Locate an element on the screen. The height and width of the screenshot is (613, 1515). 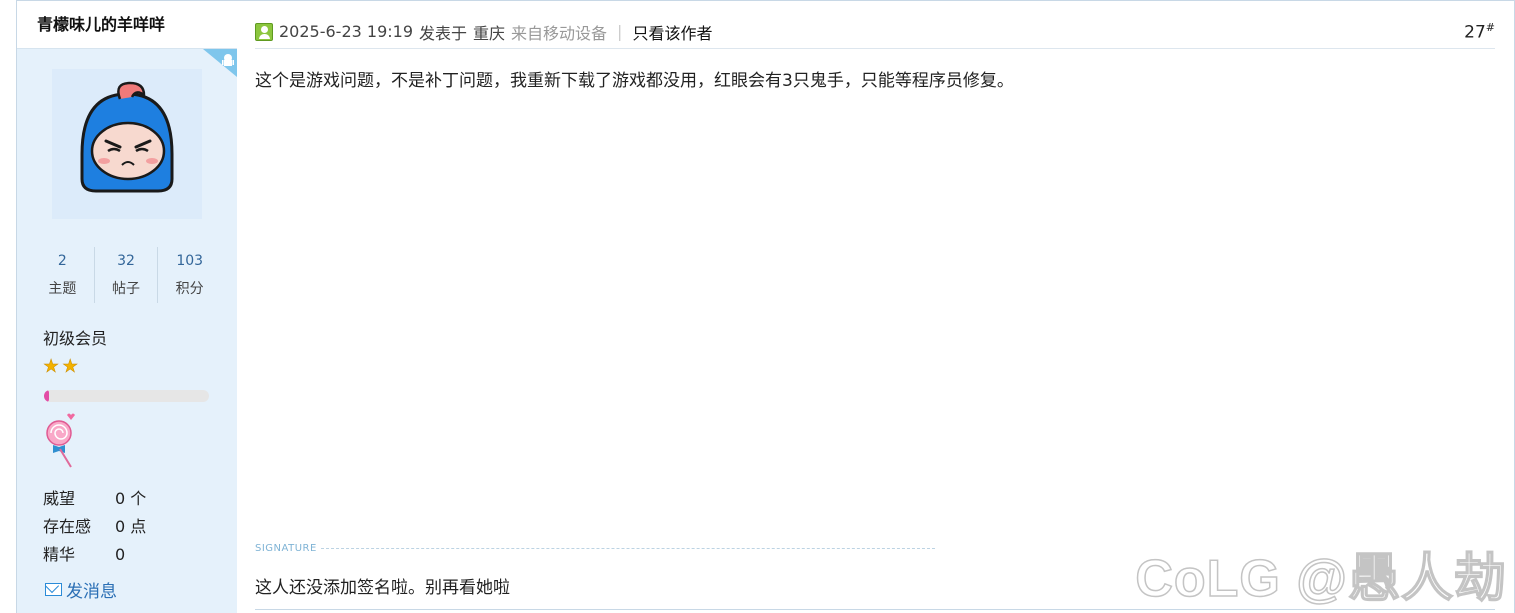
post-datetime: 2025-6-23 19:19 is located at coordinates (346, 31).